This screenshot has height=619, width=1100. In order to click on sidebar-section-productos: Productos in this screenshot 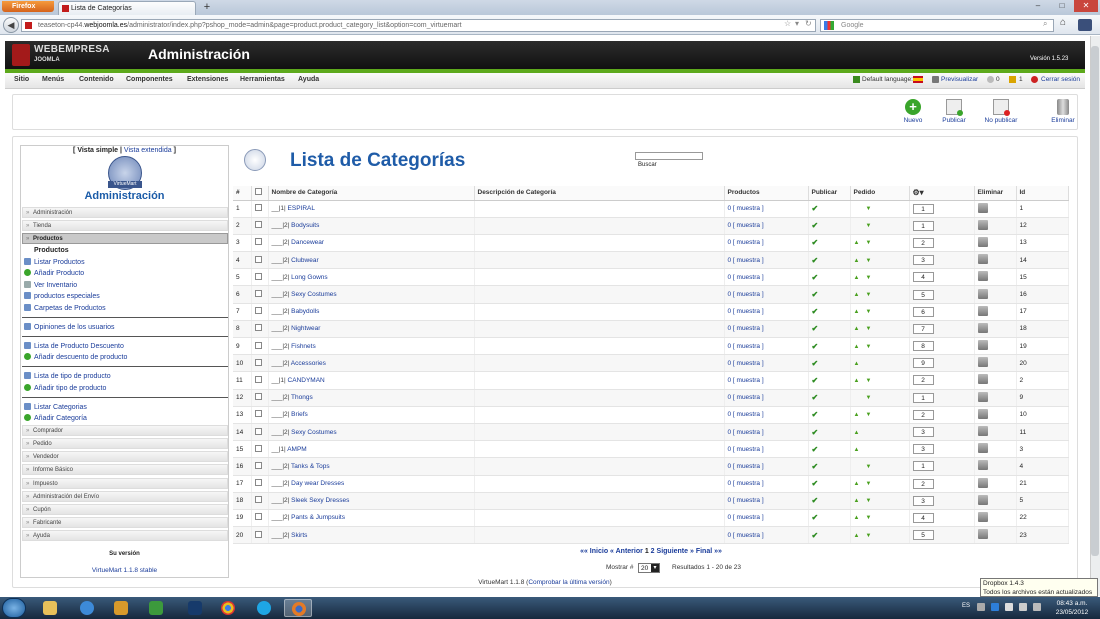, I will do `click(125, 238)`.